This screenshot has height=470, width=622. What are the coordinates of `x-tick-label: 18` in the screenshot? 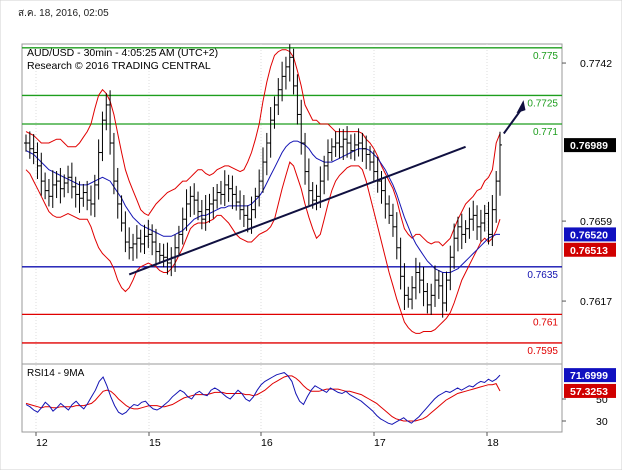 It's located at (493, 443).